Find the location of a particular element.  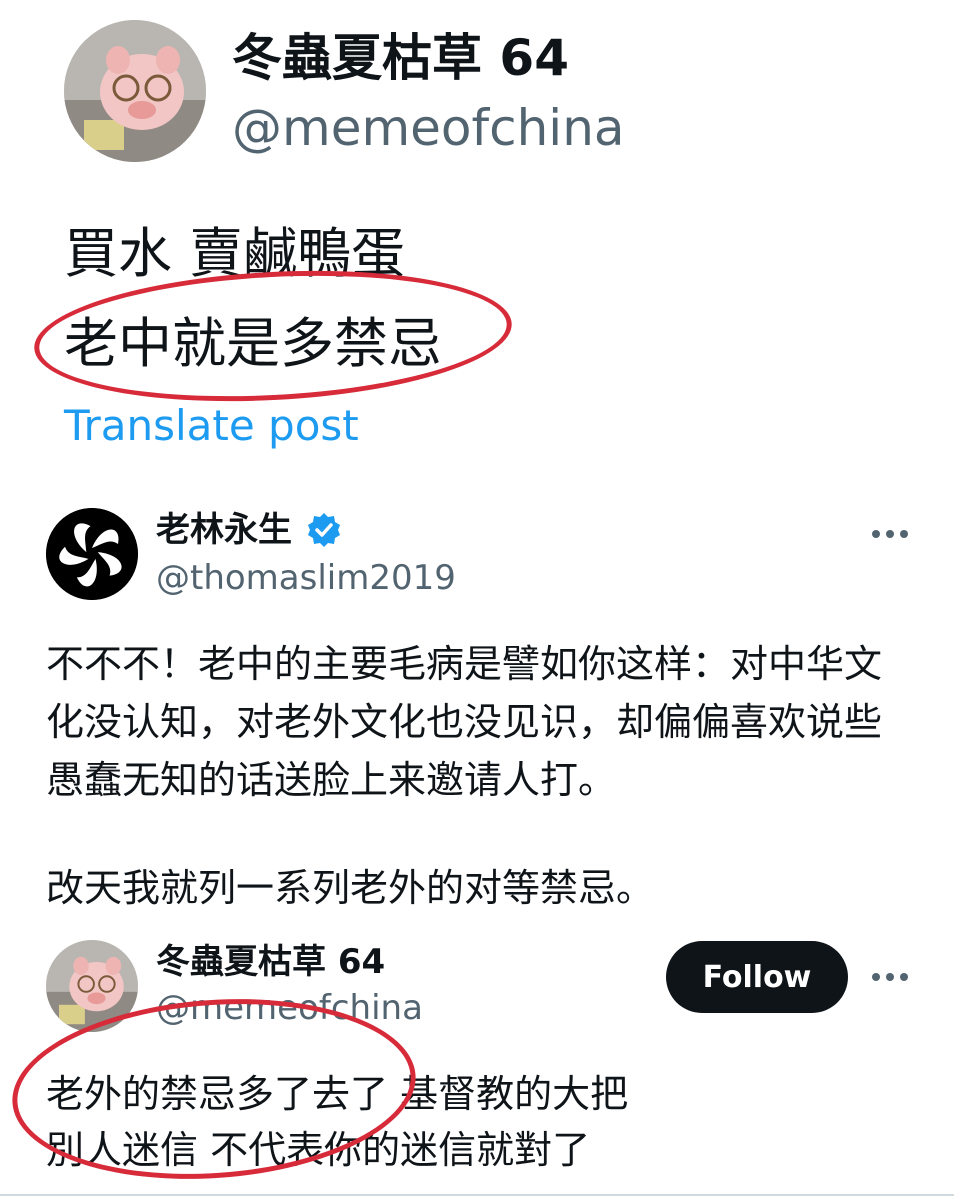

bottom-divider is located at coordinates (477, 1195).